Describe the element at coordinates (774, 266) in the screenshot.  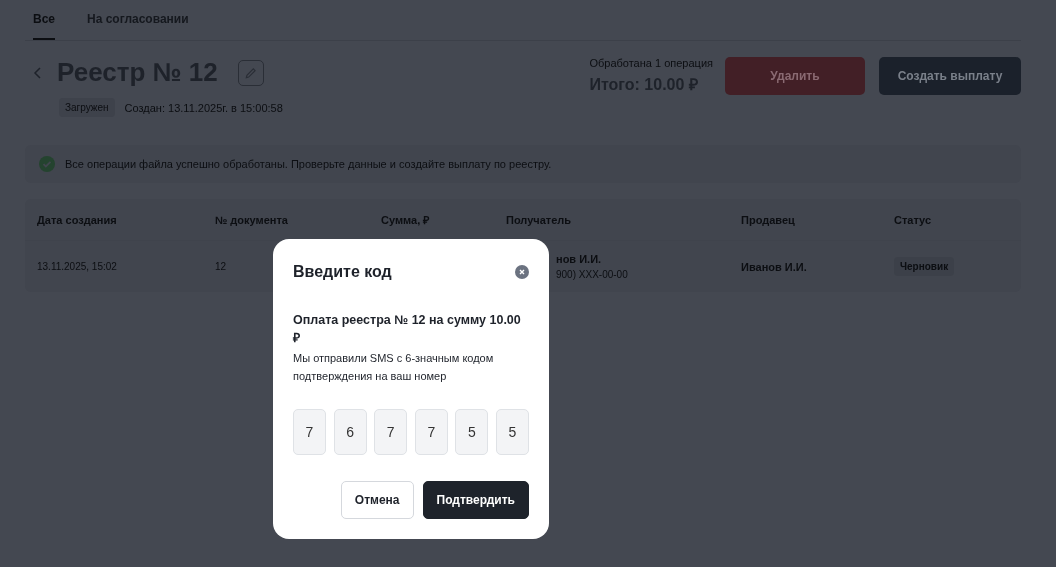
I see `seller-name: Иванов И.И.` at that location.